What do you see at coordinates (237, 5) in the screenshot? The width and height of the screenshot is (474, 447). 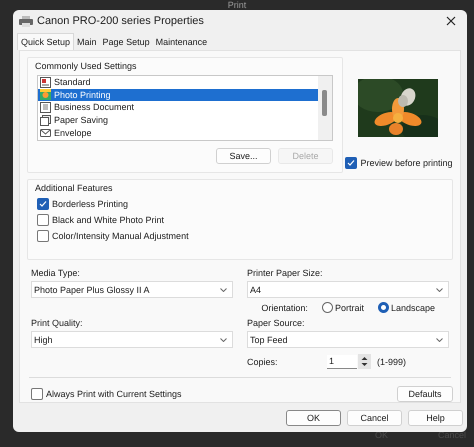 I see `background-window-title: Print` at bounding box center [237, 5].